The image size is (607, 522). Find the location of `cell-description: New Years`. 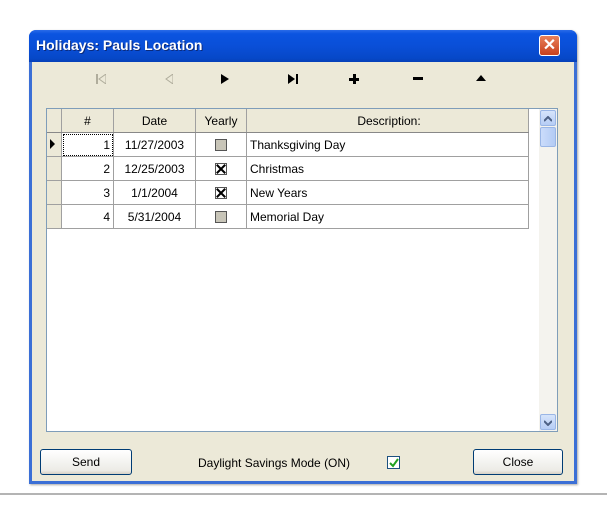

cell-description: New Years is located at coordinates (387, 192).